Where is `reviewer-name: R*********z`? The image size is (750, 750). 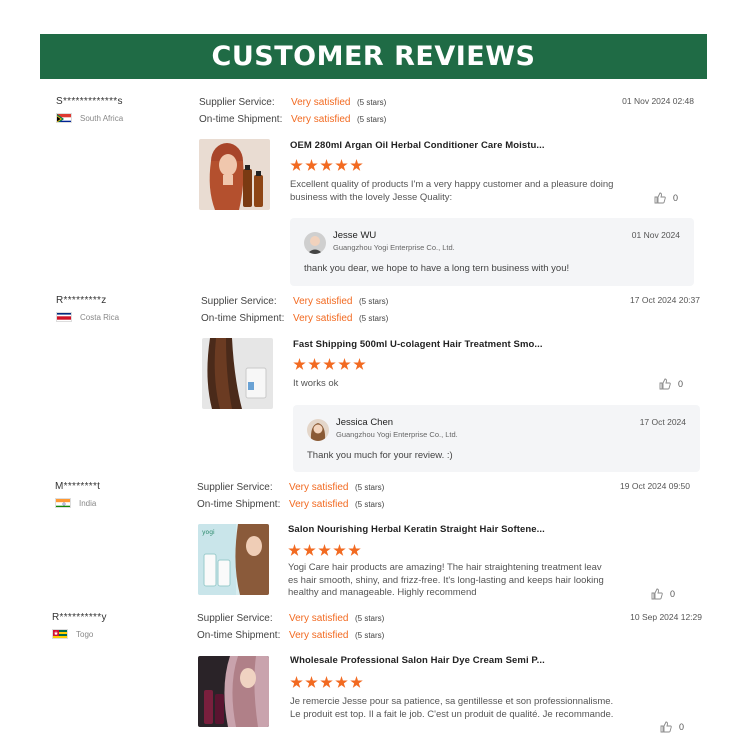
reviewer-name: R*********z is located at coordinates (81, 300).